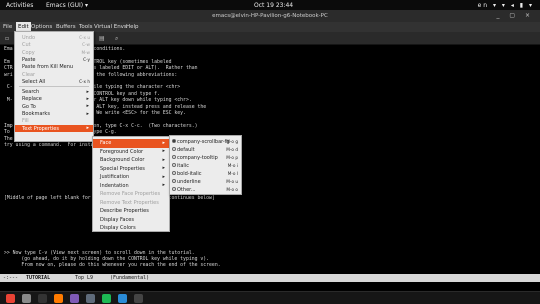  What do you see at coordinates (106, 298) in the screenshot?
I see `spotify-icon` at bounding box center [106, 298].